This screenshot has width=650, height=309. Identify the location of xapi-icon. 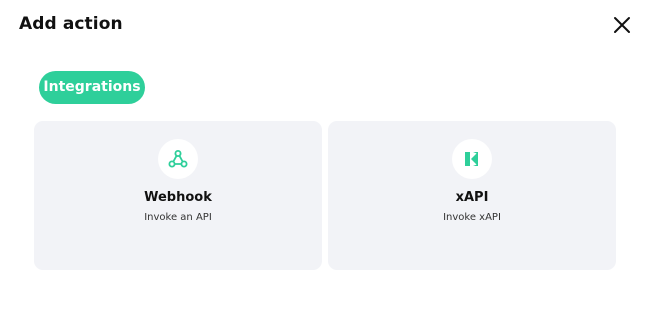
(471, 159).